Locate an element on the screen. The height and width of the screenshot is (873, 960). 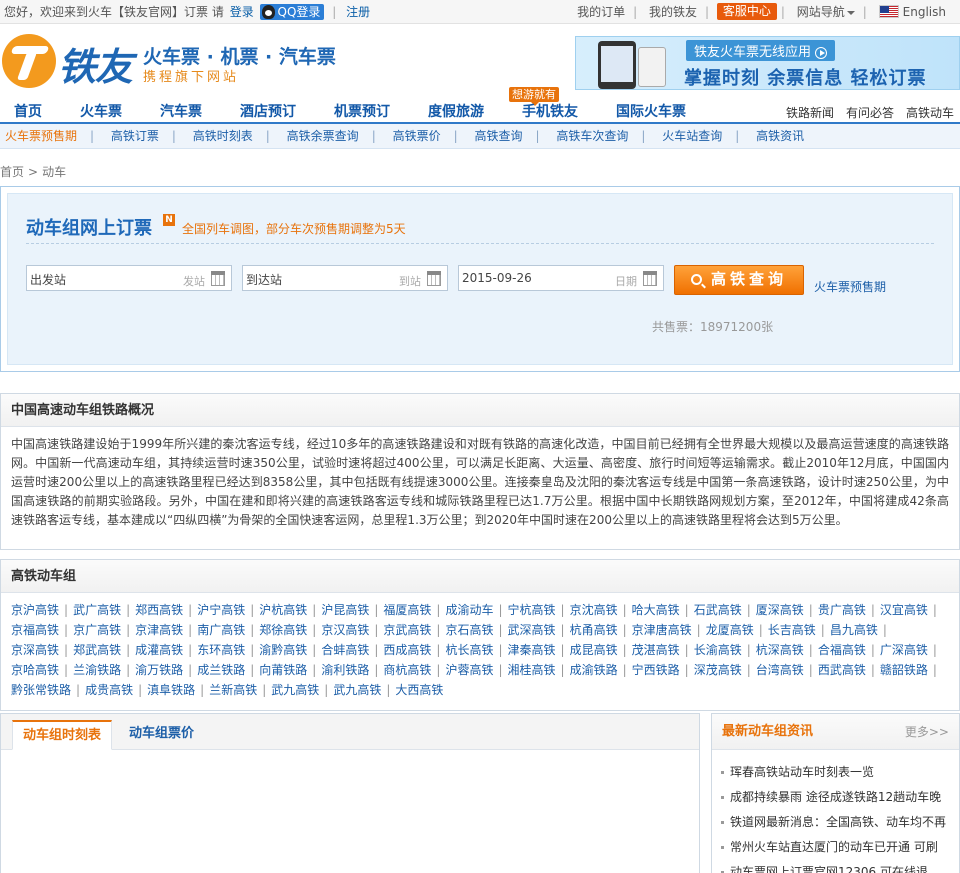
hs-line-link: 石武高铁 is located at coordinates (718, 610).